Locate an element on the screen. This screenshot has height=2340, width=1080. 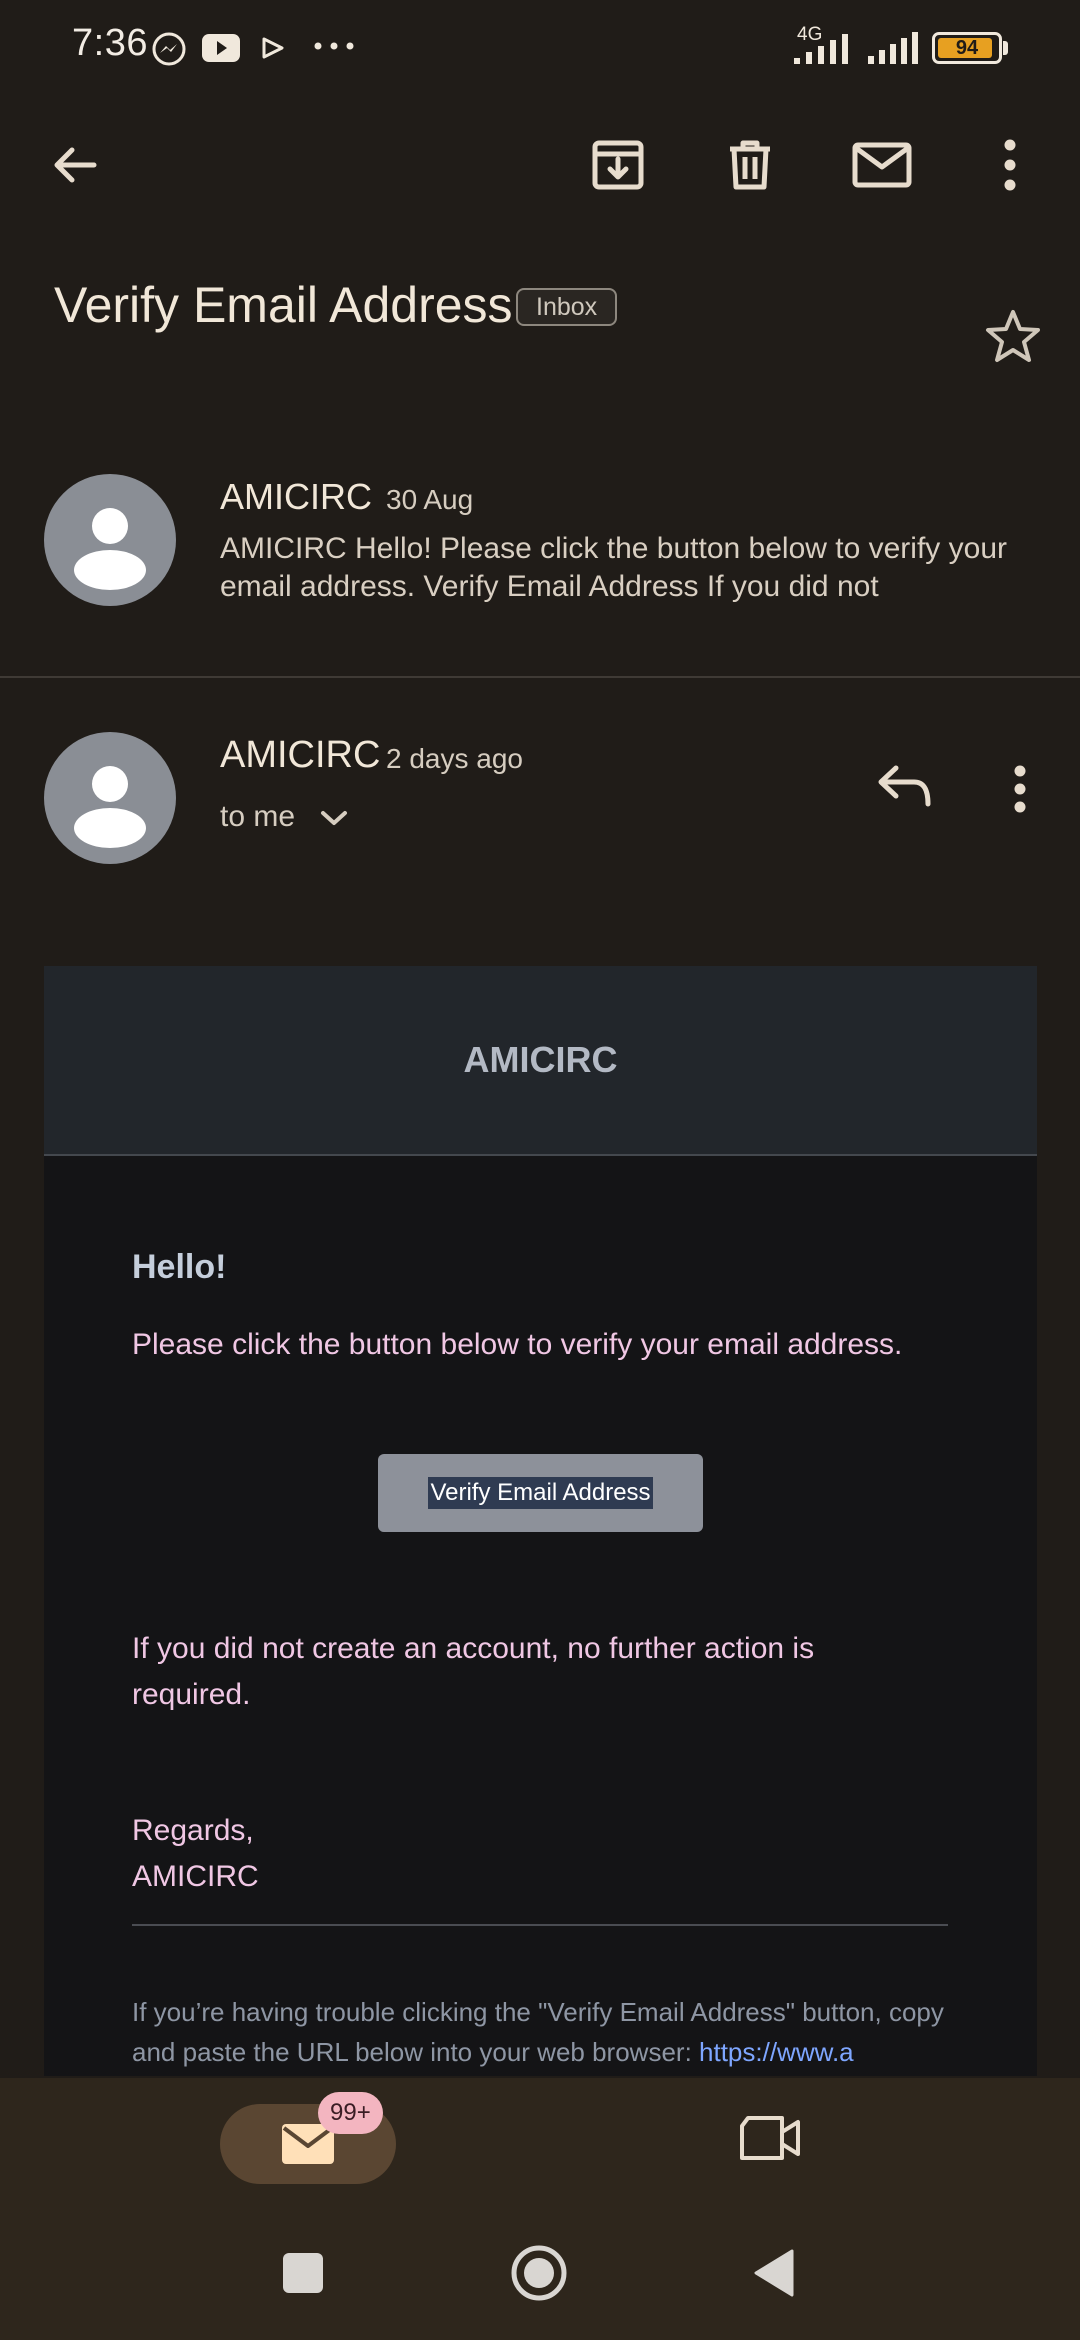
verify-email-button: Verify Email Address is located at coordinates (540, 1493).